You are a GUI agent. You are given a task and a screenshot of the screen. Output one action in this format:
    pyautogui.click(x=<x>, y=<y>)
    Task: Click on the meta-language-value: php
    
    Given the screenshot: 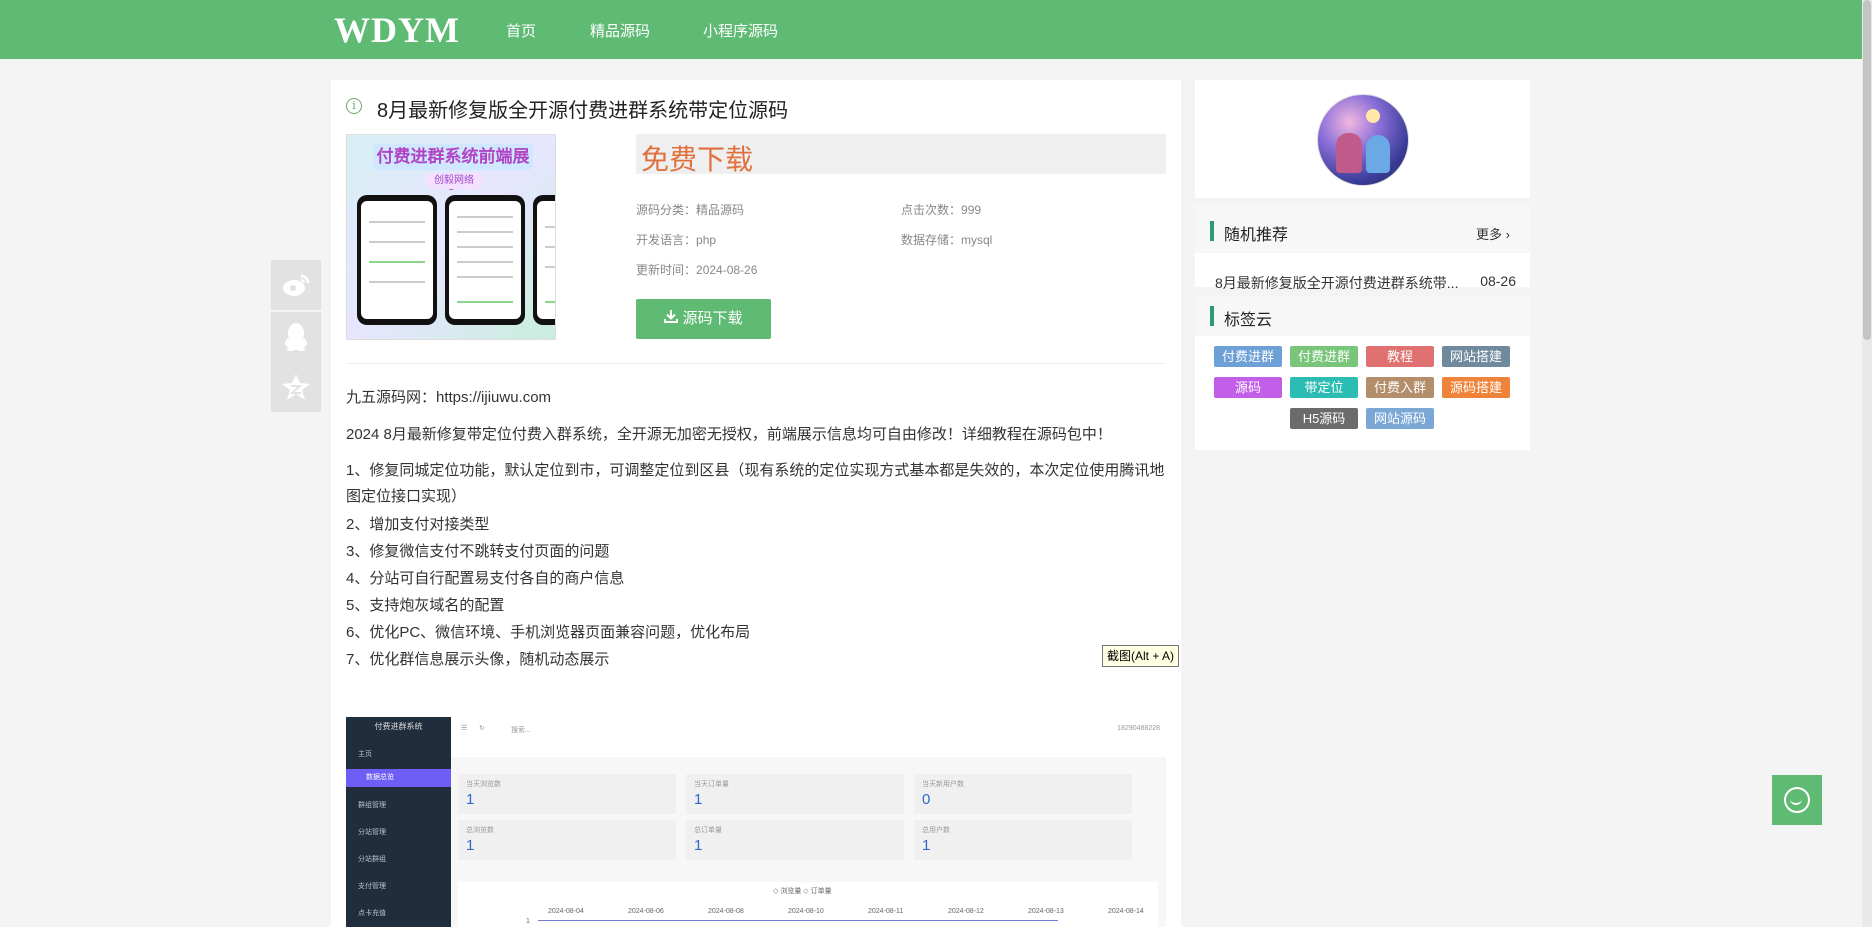 What is the action you would take?
    pyautogui.click(x=706, y=240)
    